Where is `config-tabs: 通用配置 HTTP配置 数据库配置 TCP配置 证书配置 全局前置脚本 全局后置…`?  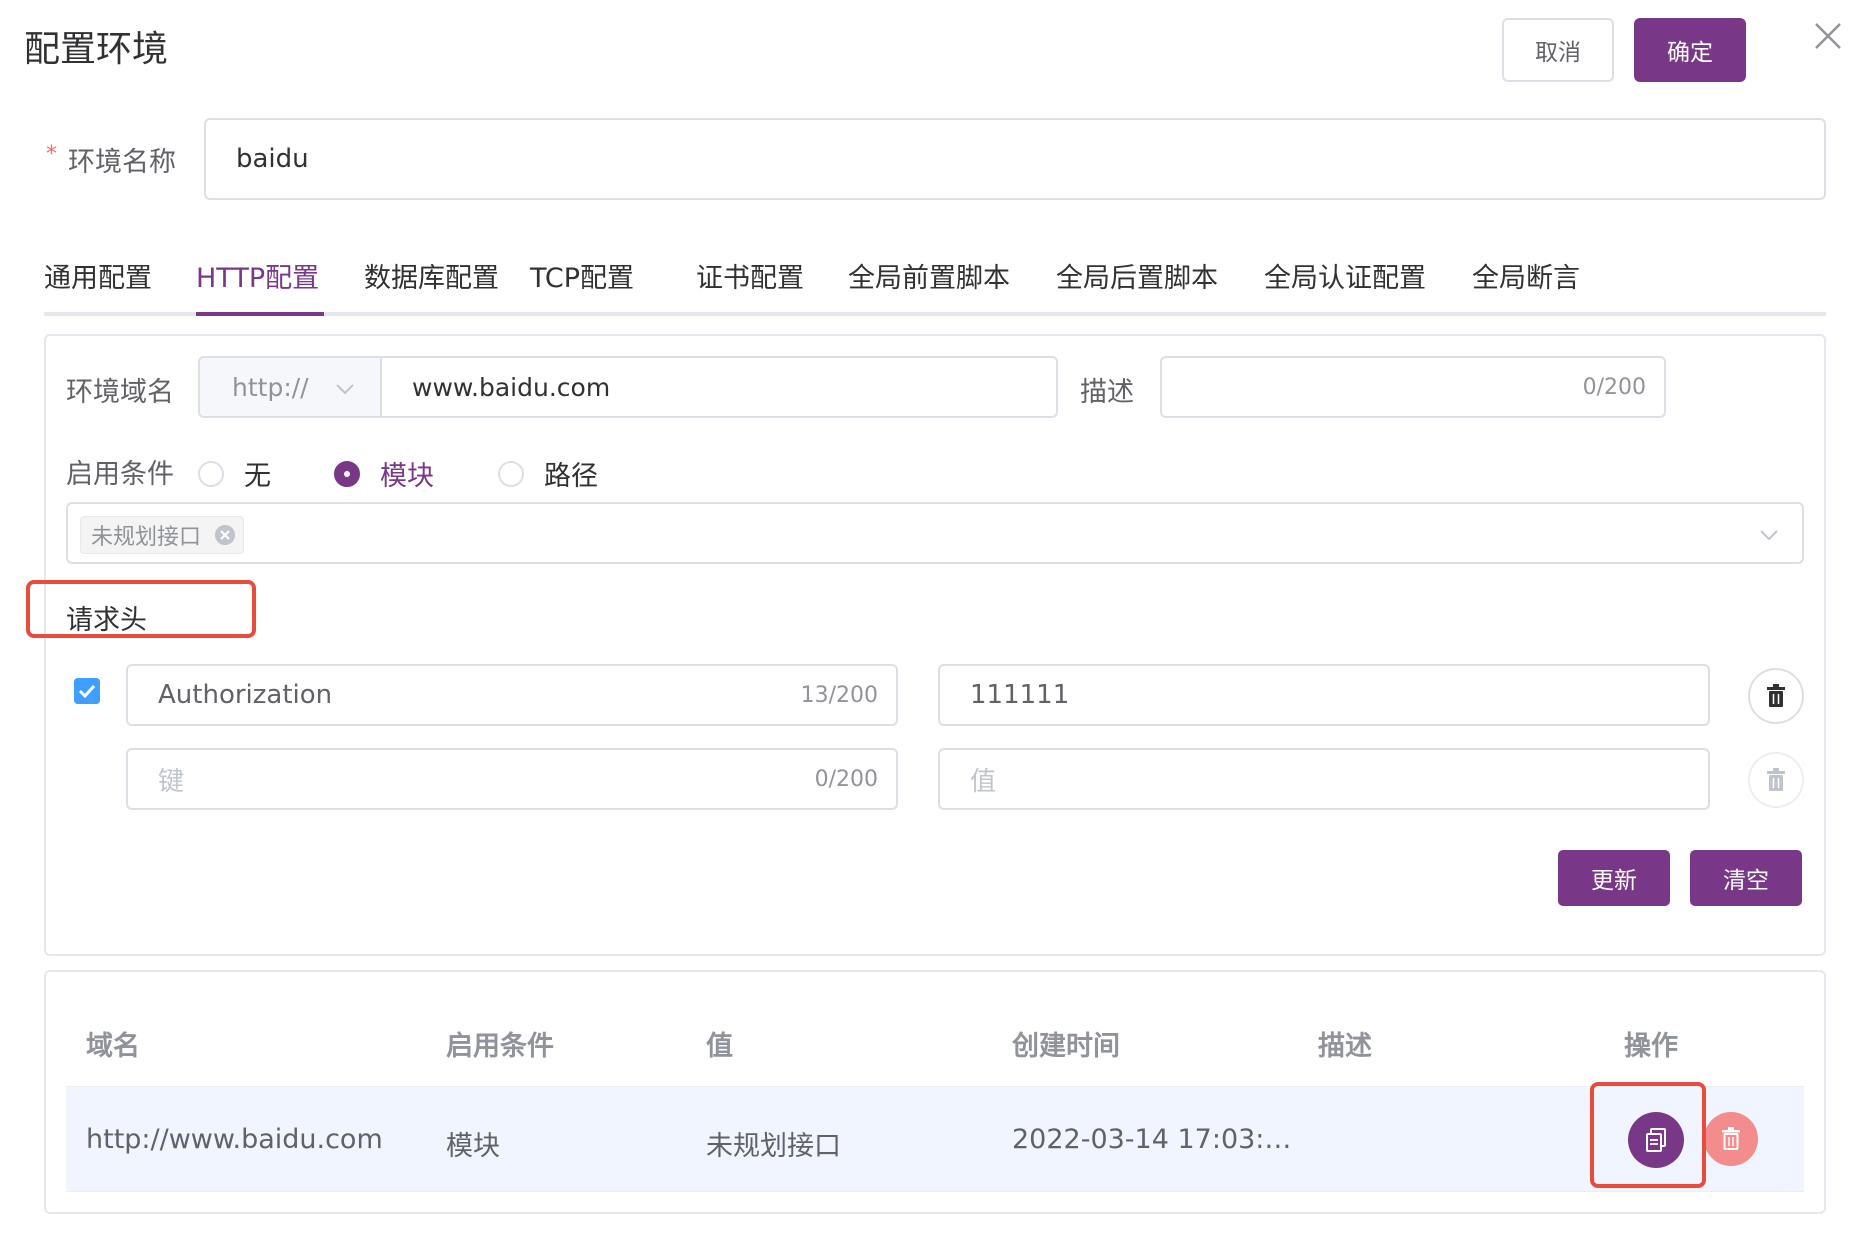
config-tabs: 通用配置 HTTP配置 数据库配置 TCP配置 证书配置 全局前置脚本 全局后置… is located at coordinates (935, 286).